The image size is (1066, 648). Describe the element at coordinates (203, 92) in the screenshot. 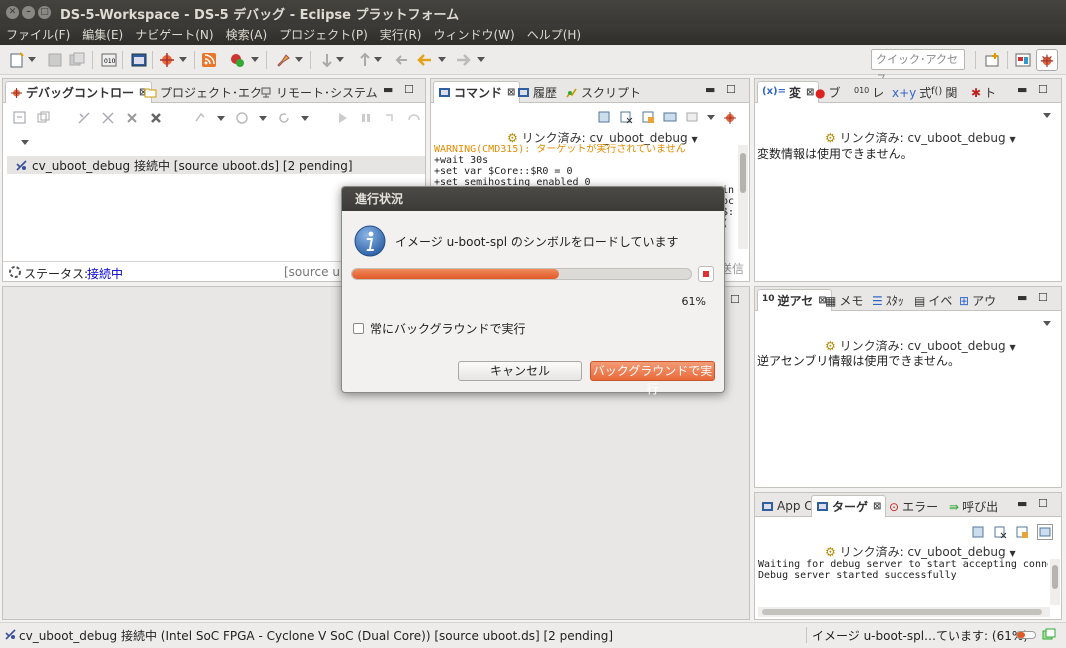

I see `tab-project-explorer: プロジェクト･エク` at that location.